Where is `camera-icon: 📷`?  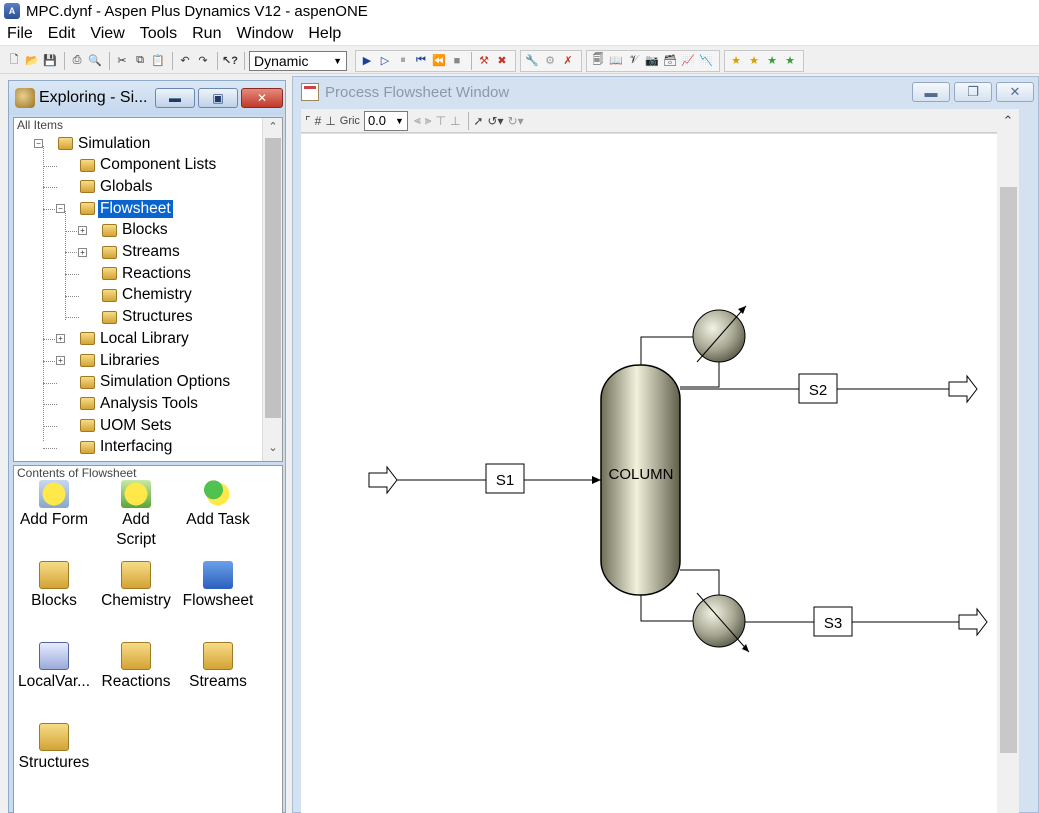
camera-icon: 📷 is located at coordinates (652, 61).